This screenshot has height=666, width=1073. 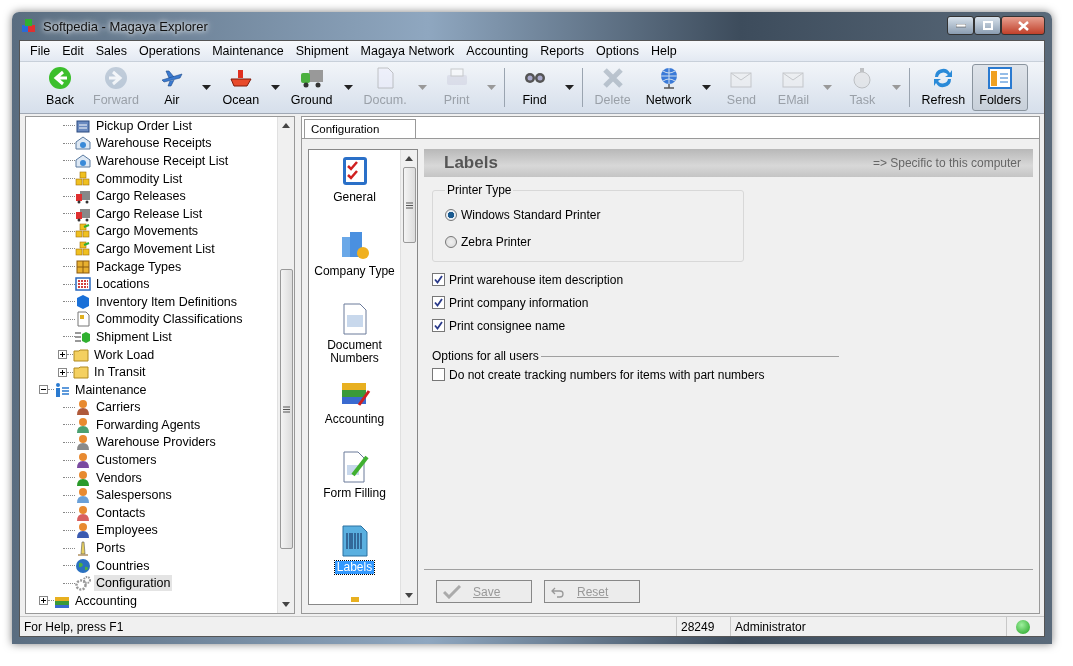 What do you see at coordinates (81, 372) in the screenshot?
I see `folder-icon` at bounding box center [81, 372].